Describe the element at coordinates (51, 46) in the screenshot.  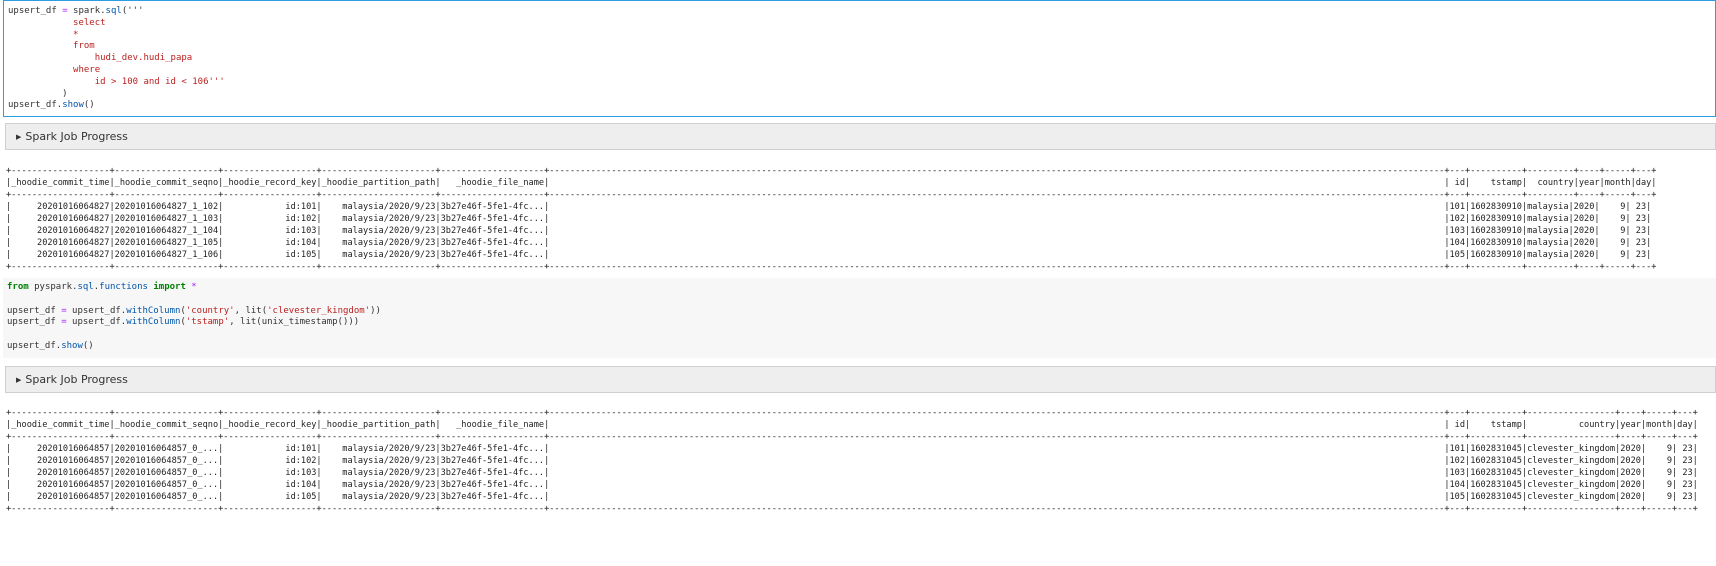
I see `code-line: from` at that location.